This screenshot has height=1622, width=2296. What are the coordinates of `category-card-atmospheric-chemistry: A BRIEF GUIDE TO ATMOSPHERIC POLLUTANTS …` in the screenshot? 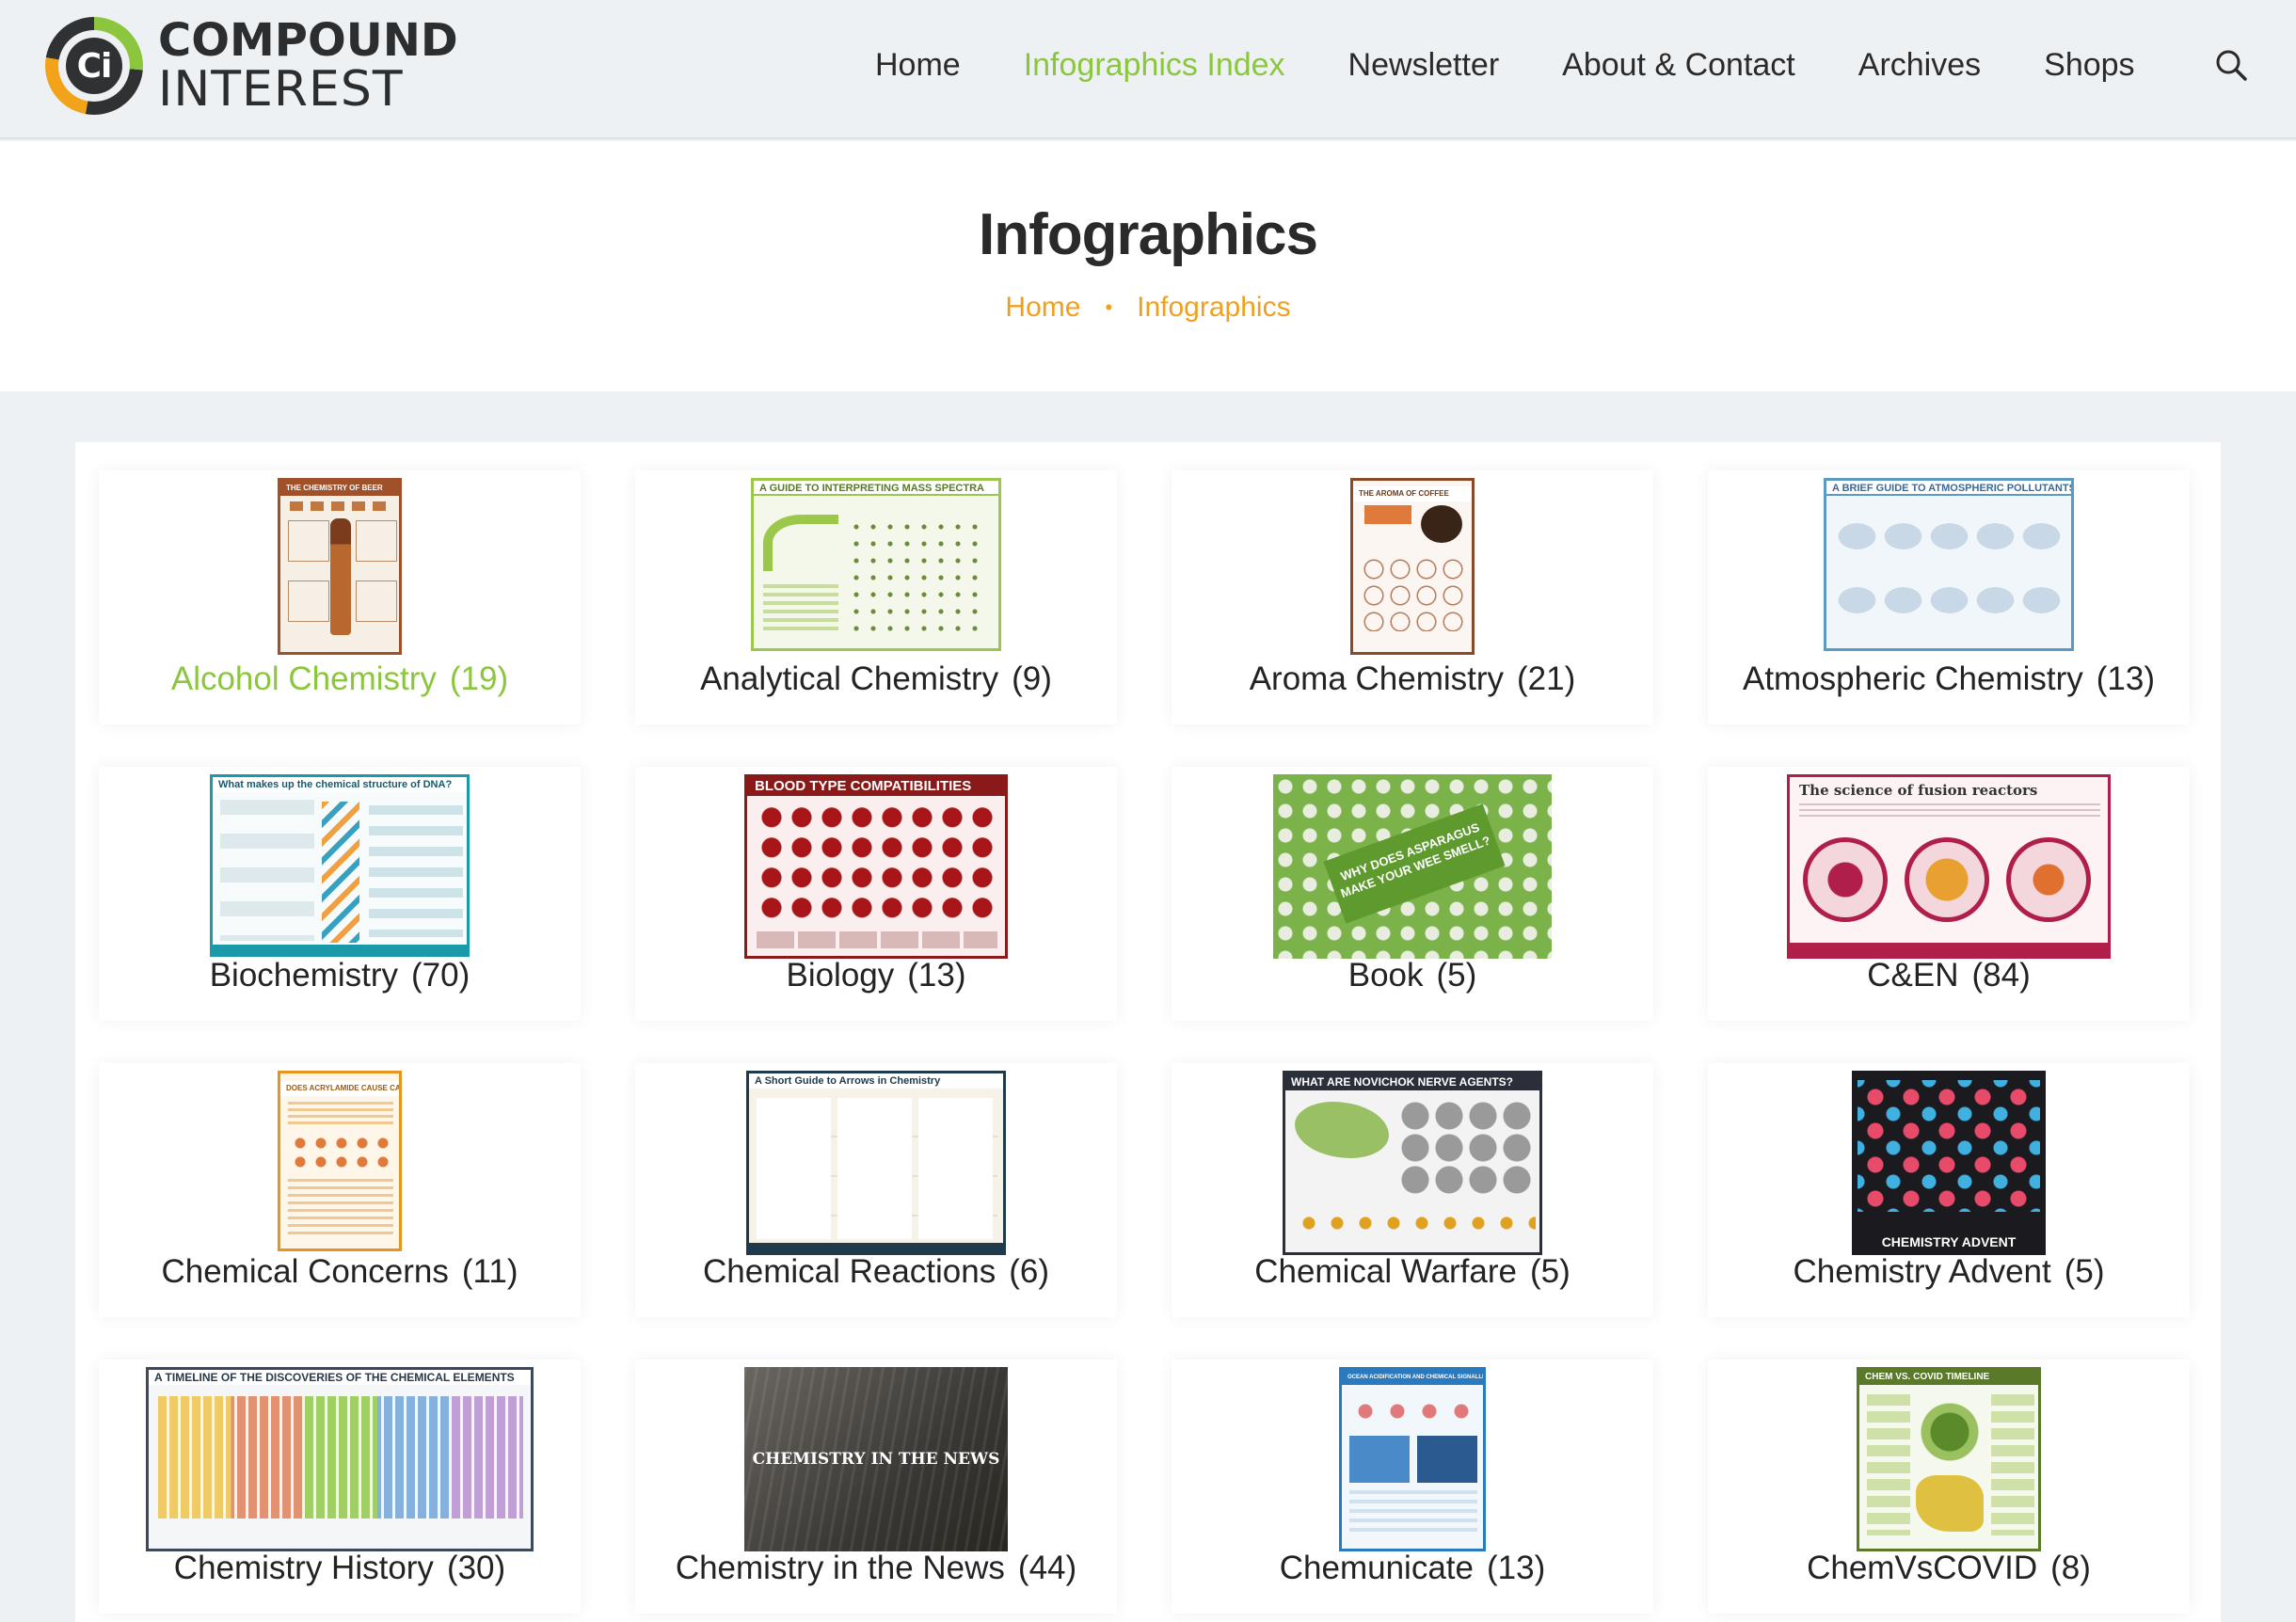 It's located at (1949, 597).